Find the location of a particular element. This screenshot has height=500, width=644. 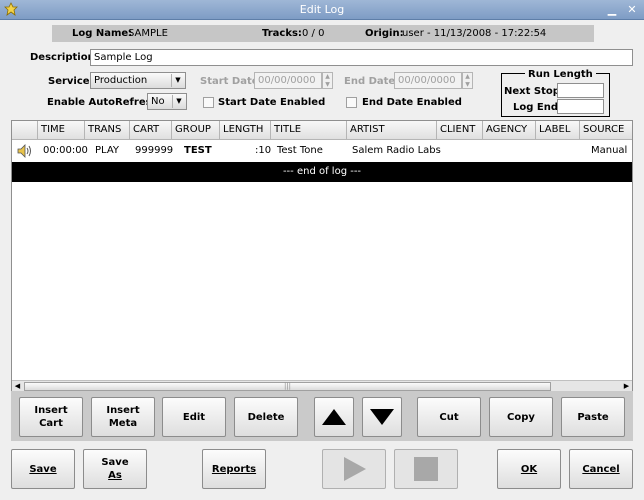

end-date-spinner: ▲ ▼ is located at coordinates (467, 80).